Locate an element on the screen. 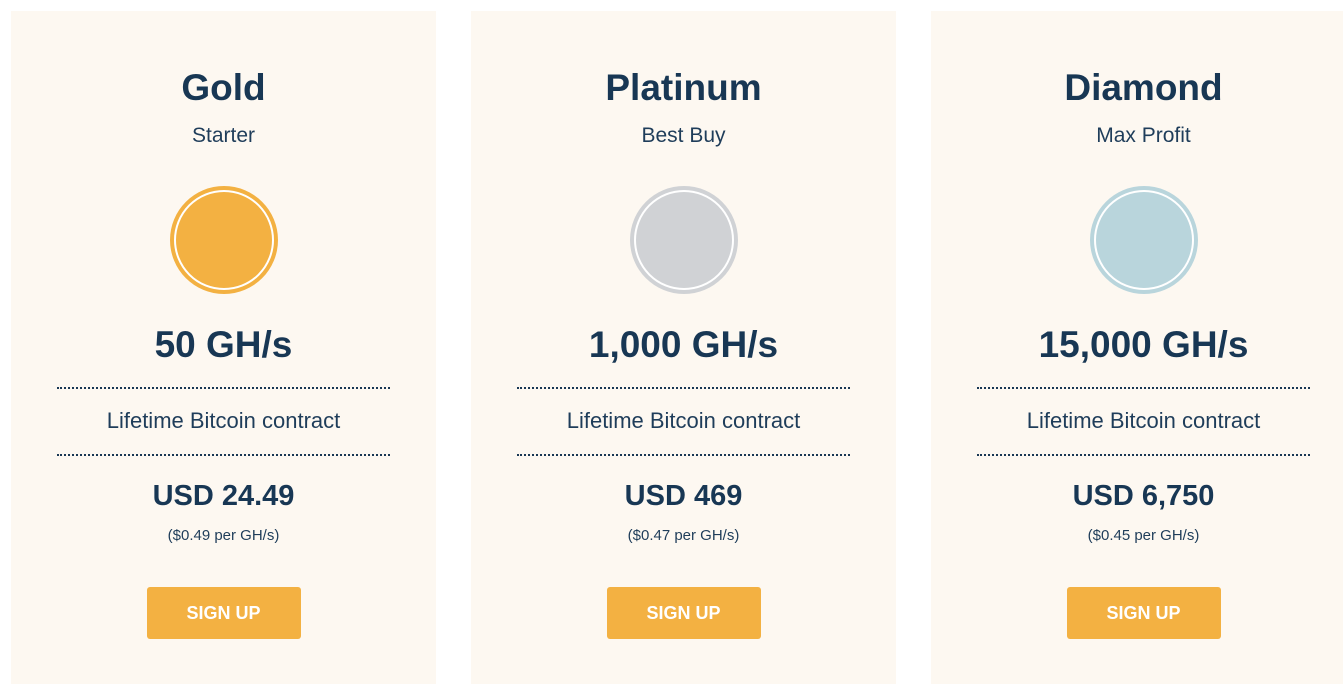 This screenshot has width=1343, height=684. sign-up-button-diamond: SIGN UP is located at coordinates (1143, 613).